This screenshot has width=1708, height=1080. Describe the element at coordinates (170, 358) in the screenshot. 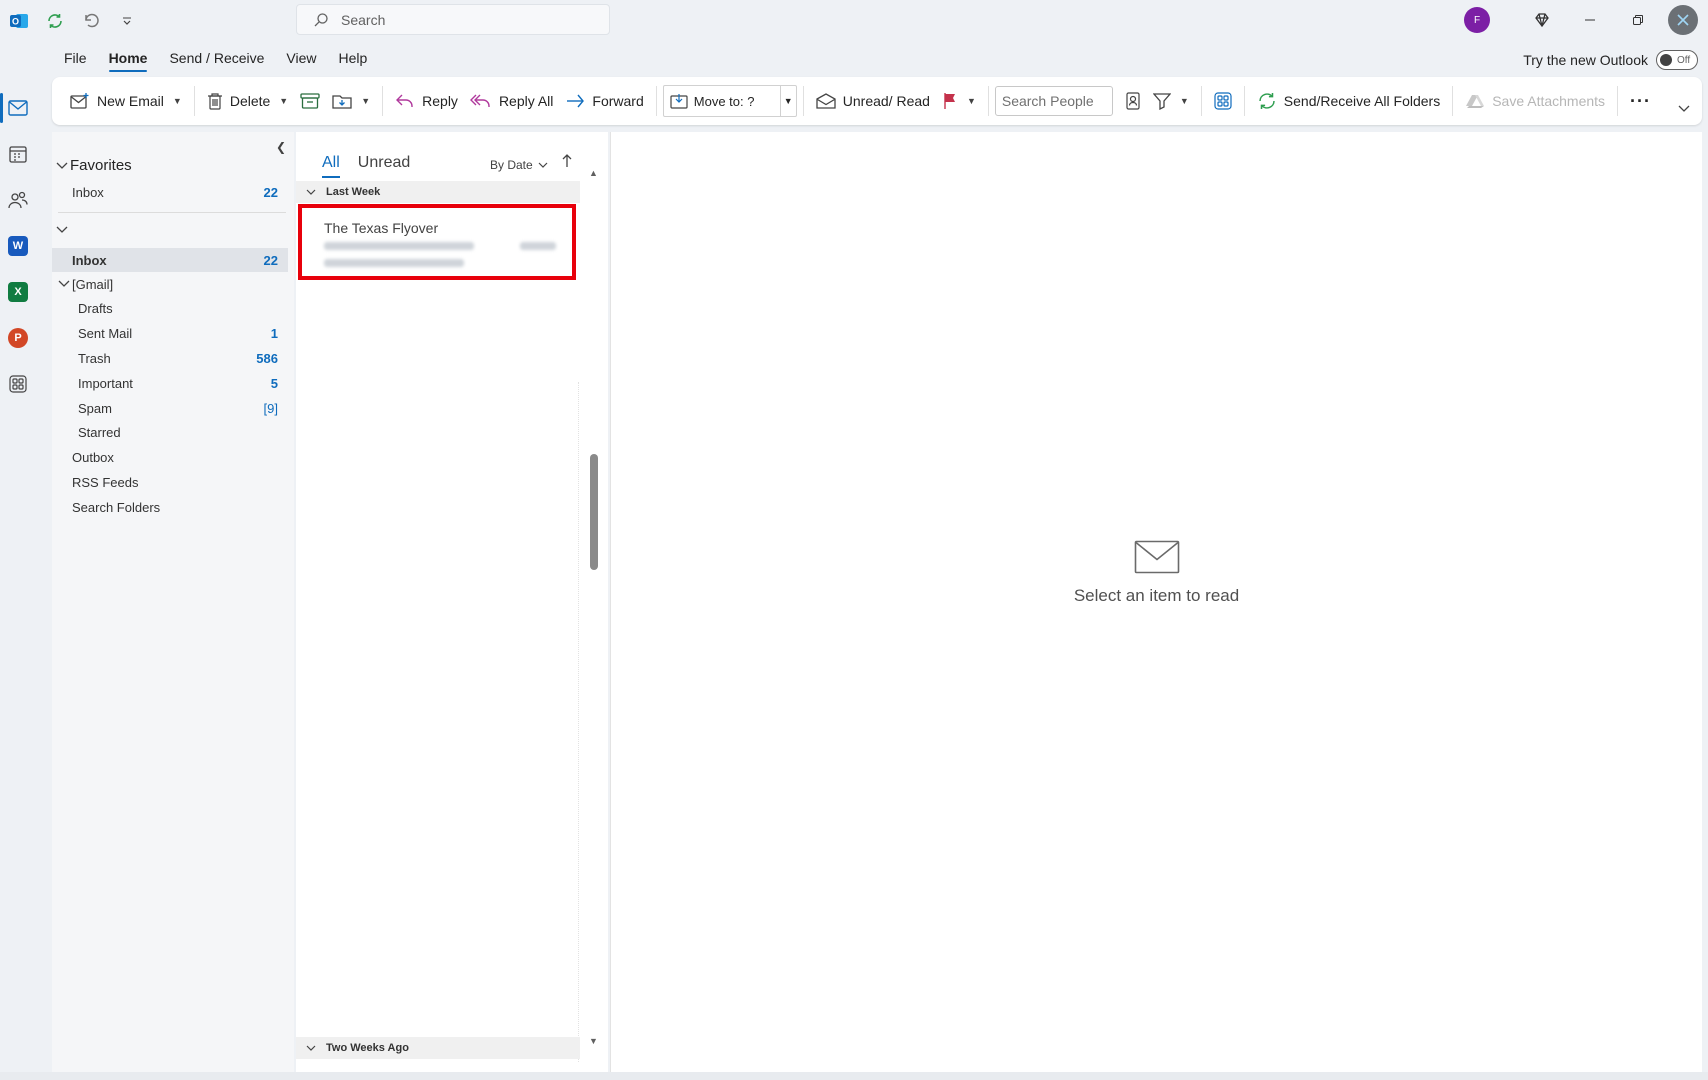

I see `folder-trash: Trash 586` at that location.